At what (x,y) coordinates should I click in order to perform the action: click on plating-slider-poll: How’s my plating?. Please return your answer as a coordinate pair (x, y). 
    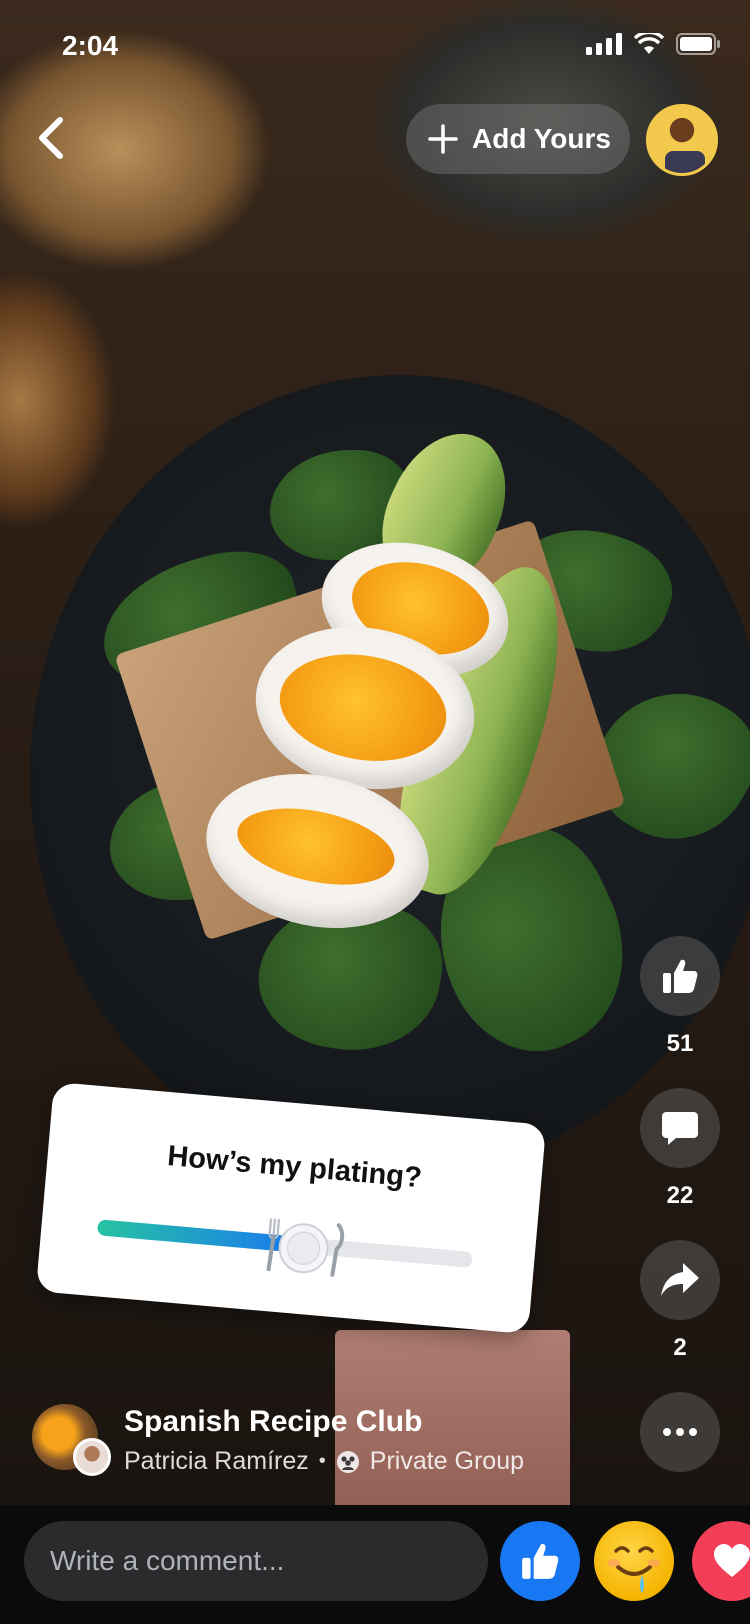
    Looking at the image, I should click on (291, 1208).